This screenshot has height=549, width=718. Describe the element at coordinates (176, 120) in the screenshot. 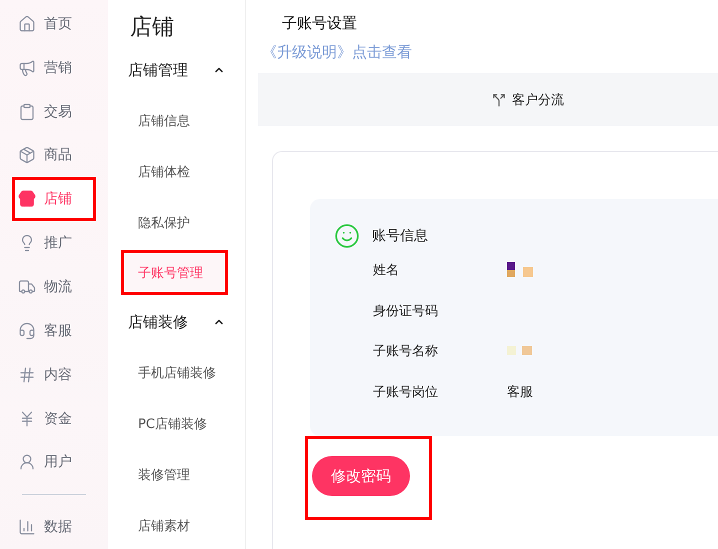

I see `submenu-item: 店铺信息` at that location.